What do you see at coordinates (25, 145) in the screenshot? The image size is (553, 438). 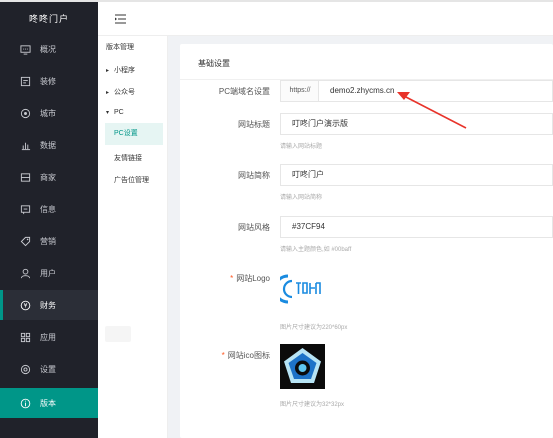 I see `bar-chart-icon` at bounding box center [25, 145].